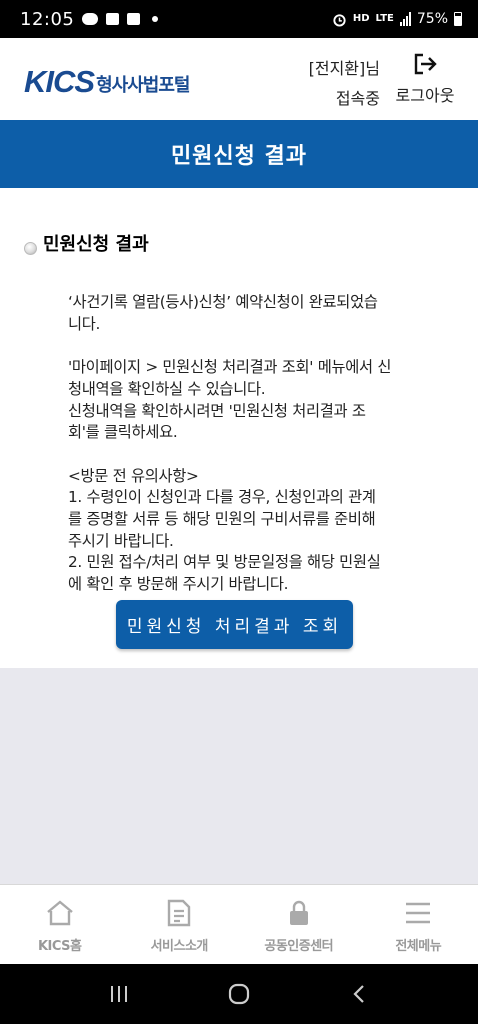  Describe the element at coordinates (96, 244) in the screenshot. I see `section-title: 민원신청 결과` at that location.